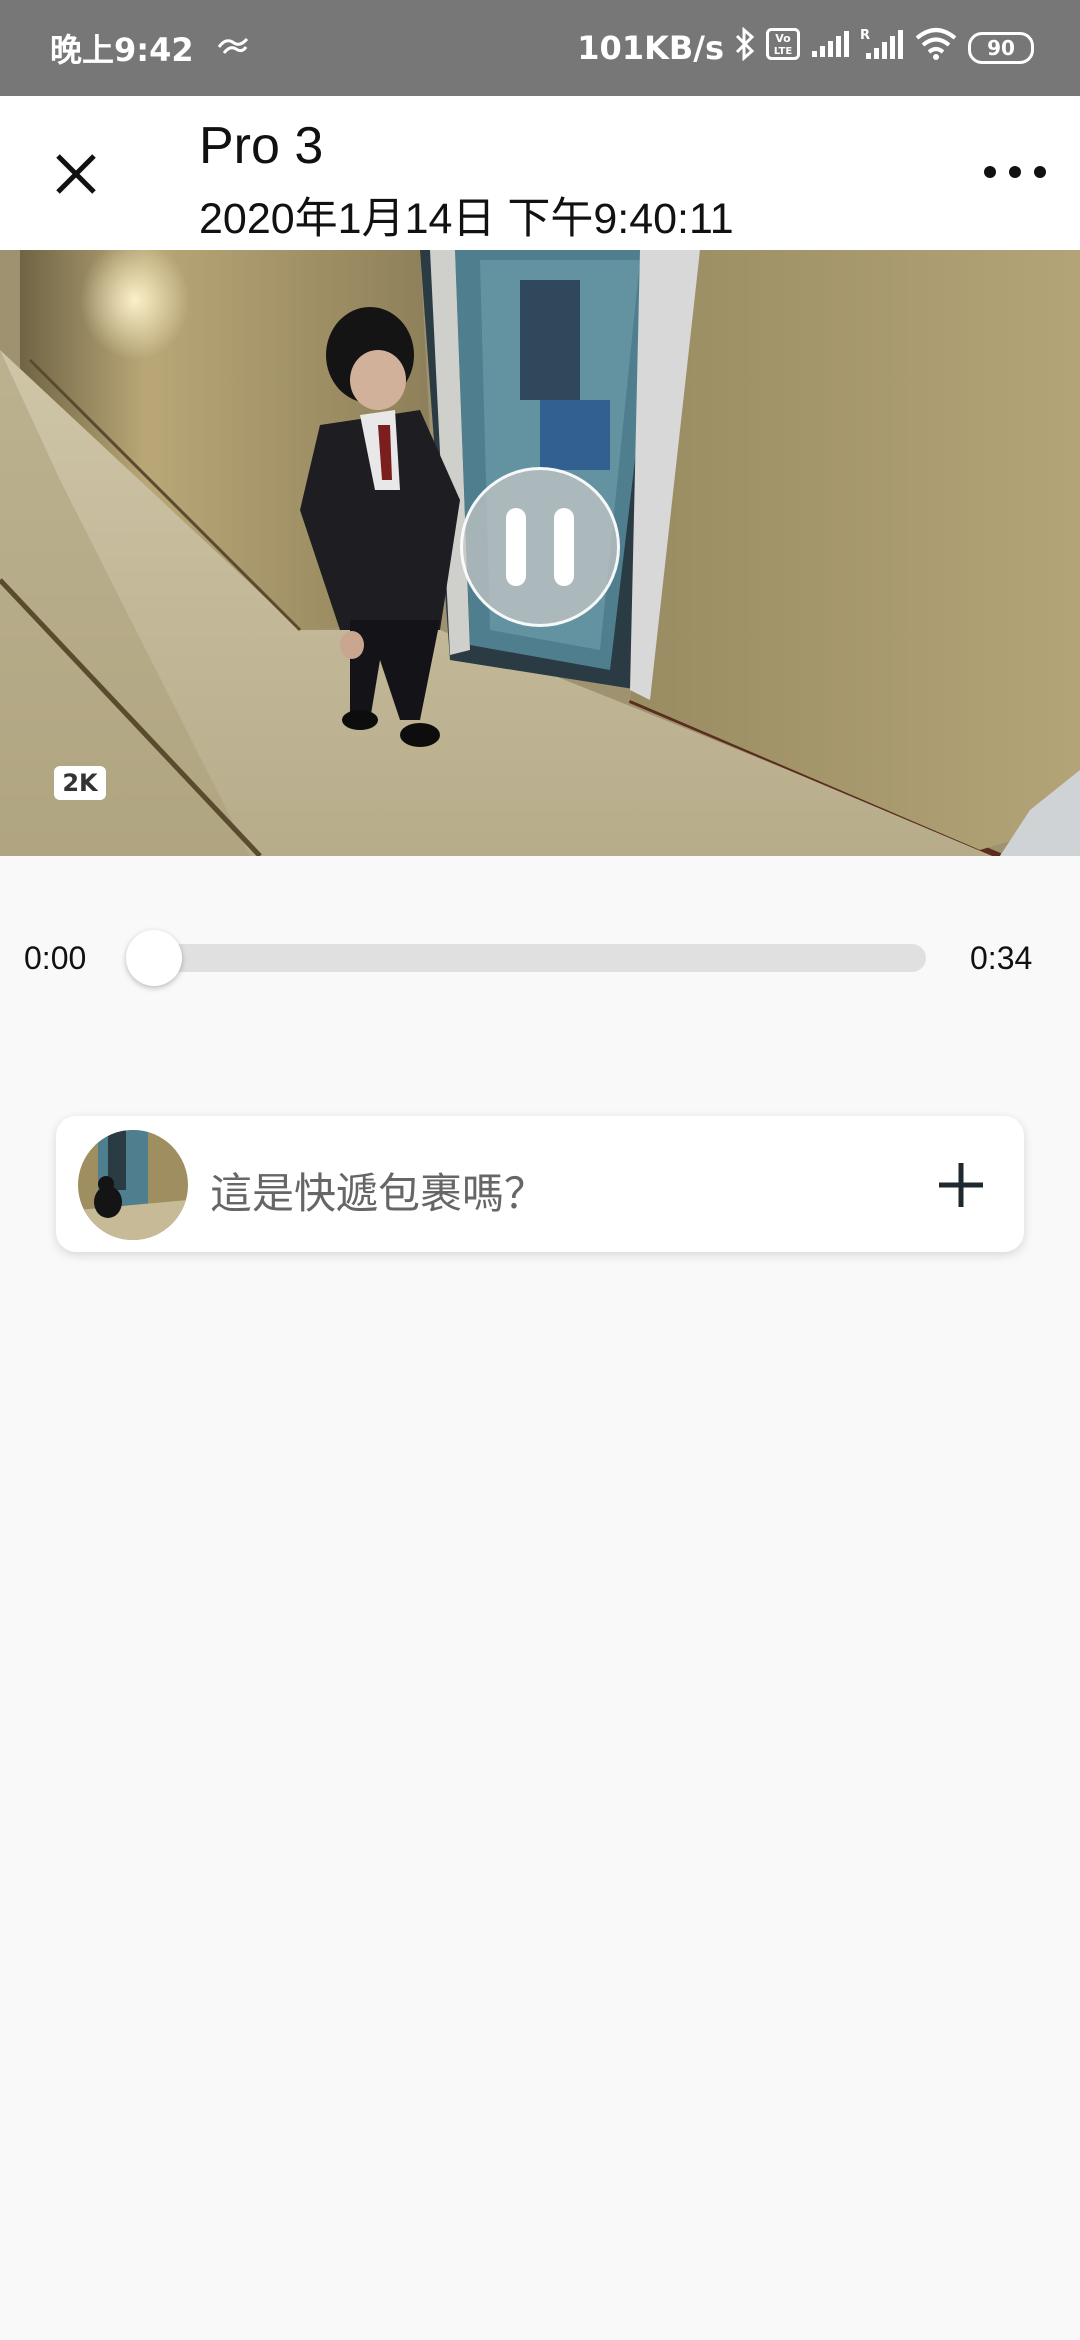 The width and height of the screenshot is (1080, 2340). I want to click on plus-icon, so click(961, 1185).